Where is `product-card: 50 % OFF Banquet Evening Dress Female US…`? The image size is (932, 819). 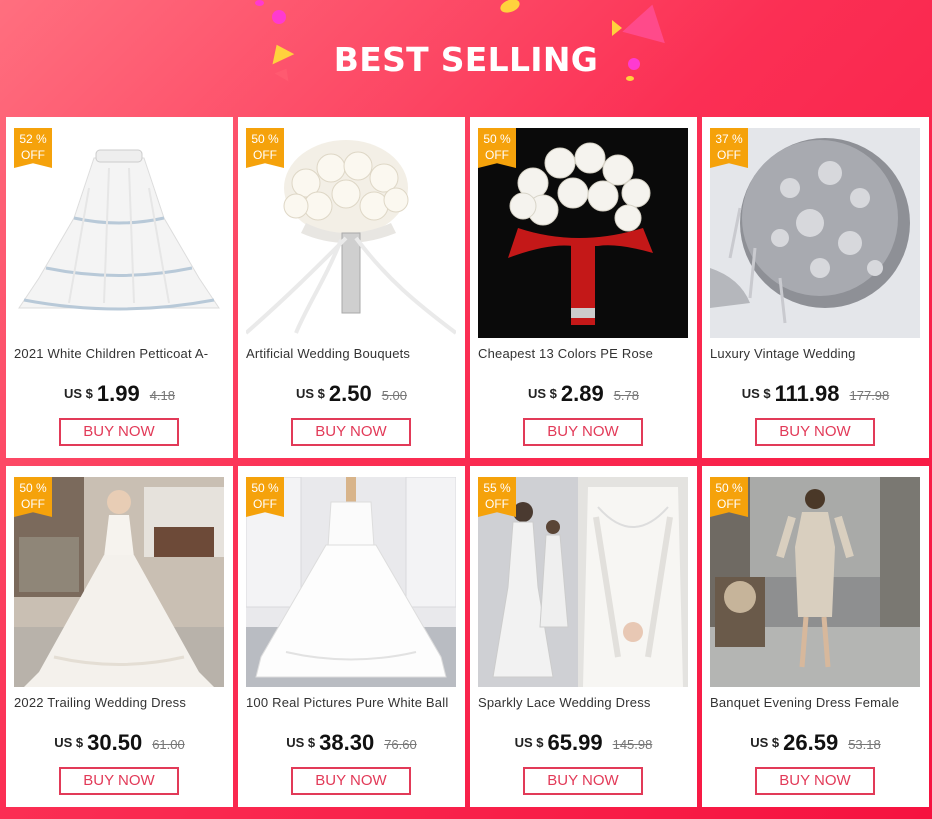 product-card: 50 % OFF Banquet Evening Dress Female US… is located at coordinates (815, 636).